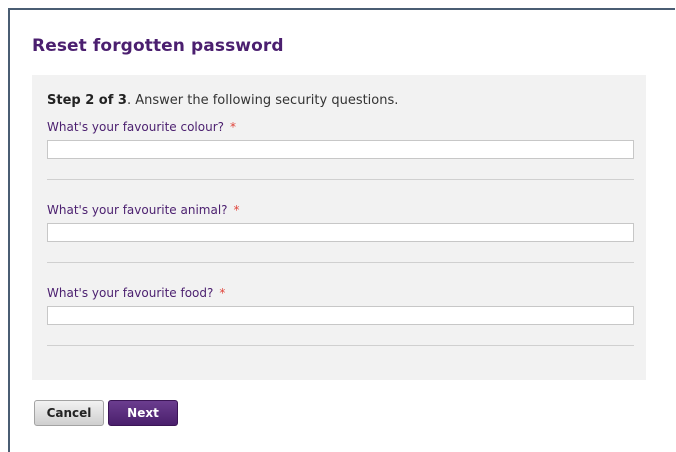  What do you see at coordinates (69, 413) in the screenshot?
I see `cancel-button: Cancel` at bounding box center [69, 413].